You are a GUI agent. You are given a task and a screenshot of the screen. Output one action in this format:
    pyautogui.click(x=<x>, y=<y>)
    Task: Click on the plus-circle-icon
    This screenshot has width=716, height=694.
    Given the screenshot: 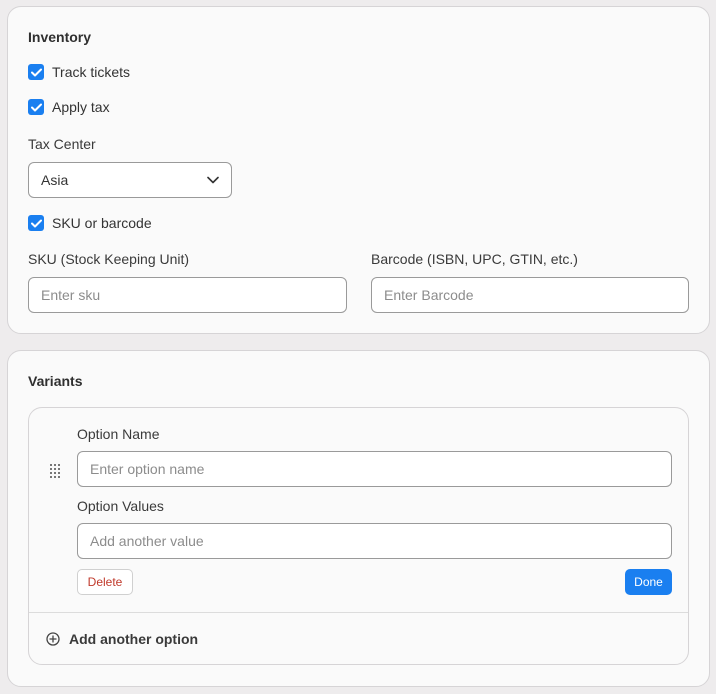 What is the action you would take?
    pyautogui.click(x=53, y=639)
    